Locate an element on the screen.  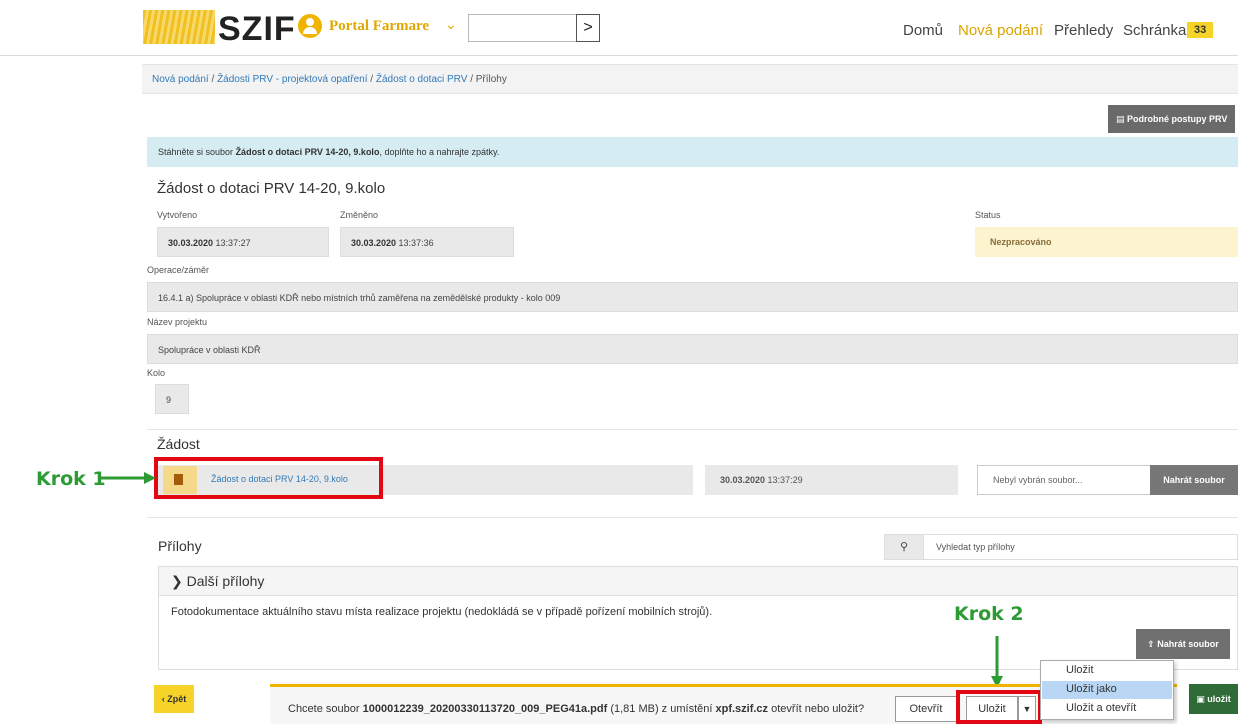
changed-value: 30.03.2020 13:37:36 is located at coordinates (427, 242).